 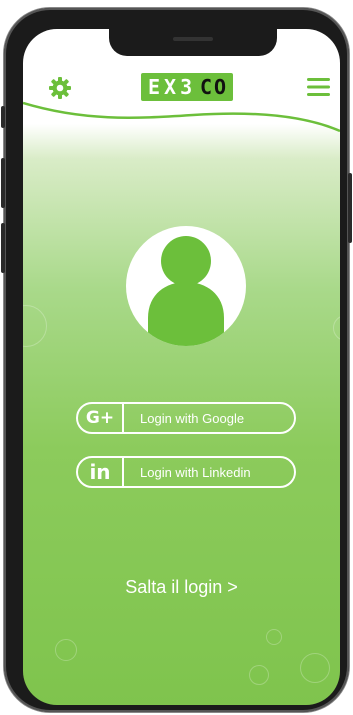 I want to click on hamburger-menu-icon, so click(x=318, y=87).